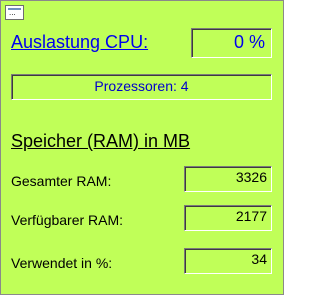  I want to click on total-ram-value: 3326, so click(228, 179).